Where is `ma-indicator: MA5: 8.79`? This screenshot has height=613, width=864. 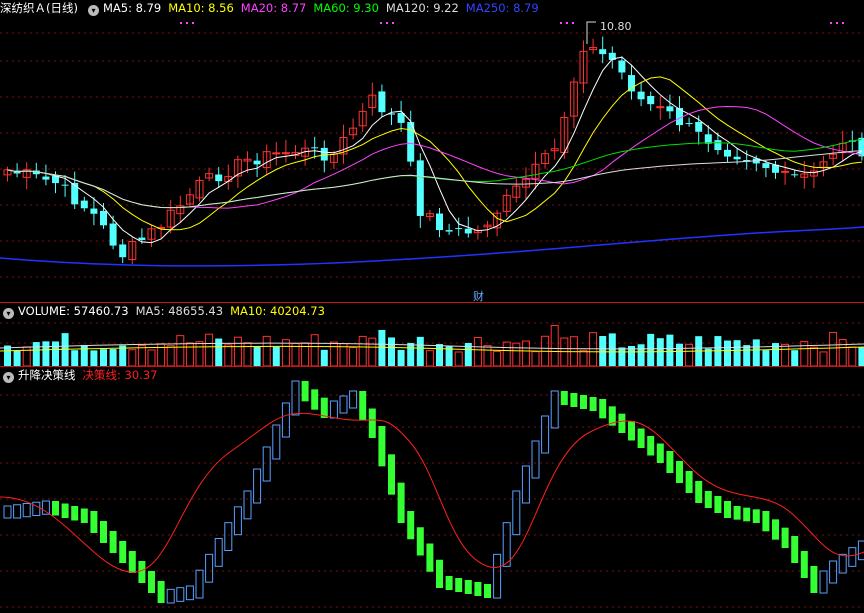 ma-indicator: MA5: 8.79 is located at coordinates (132, 8).